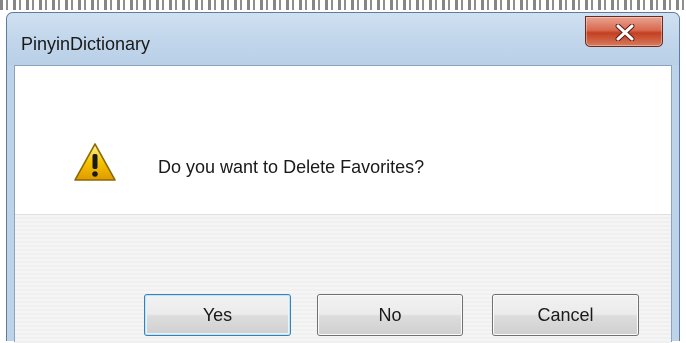 Image resolution: width=686 pixels, height=343 pixels. Describe the element at coordinates (291, 167) in the screenshot. I see `dialog-message: Do you want to Delete Favorites?` at that location.